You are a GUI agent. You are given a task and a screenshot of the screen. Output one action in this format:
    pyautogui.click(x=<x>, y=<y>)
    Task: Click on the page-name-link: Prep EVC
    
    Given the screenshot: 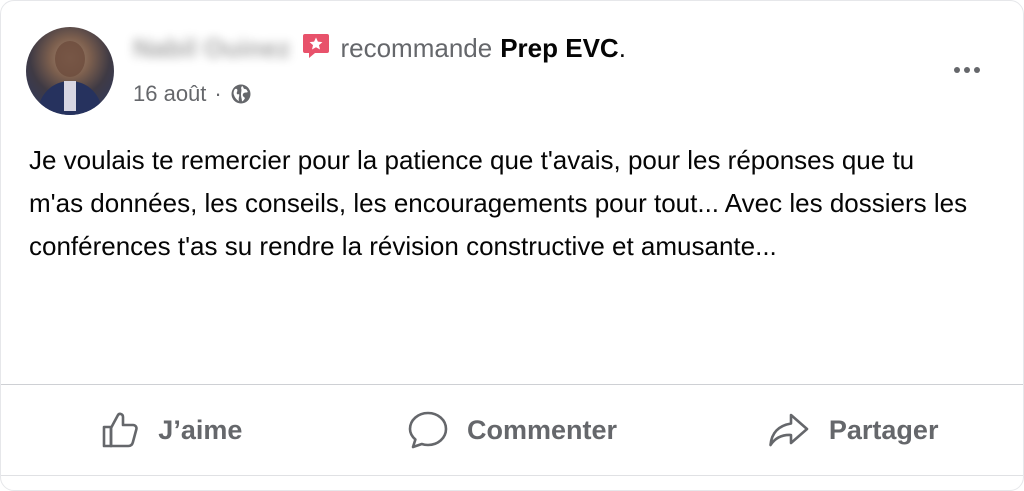 What is the action you would take?
    pyautogui.click(x=559, y=48)
    